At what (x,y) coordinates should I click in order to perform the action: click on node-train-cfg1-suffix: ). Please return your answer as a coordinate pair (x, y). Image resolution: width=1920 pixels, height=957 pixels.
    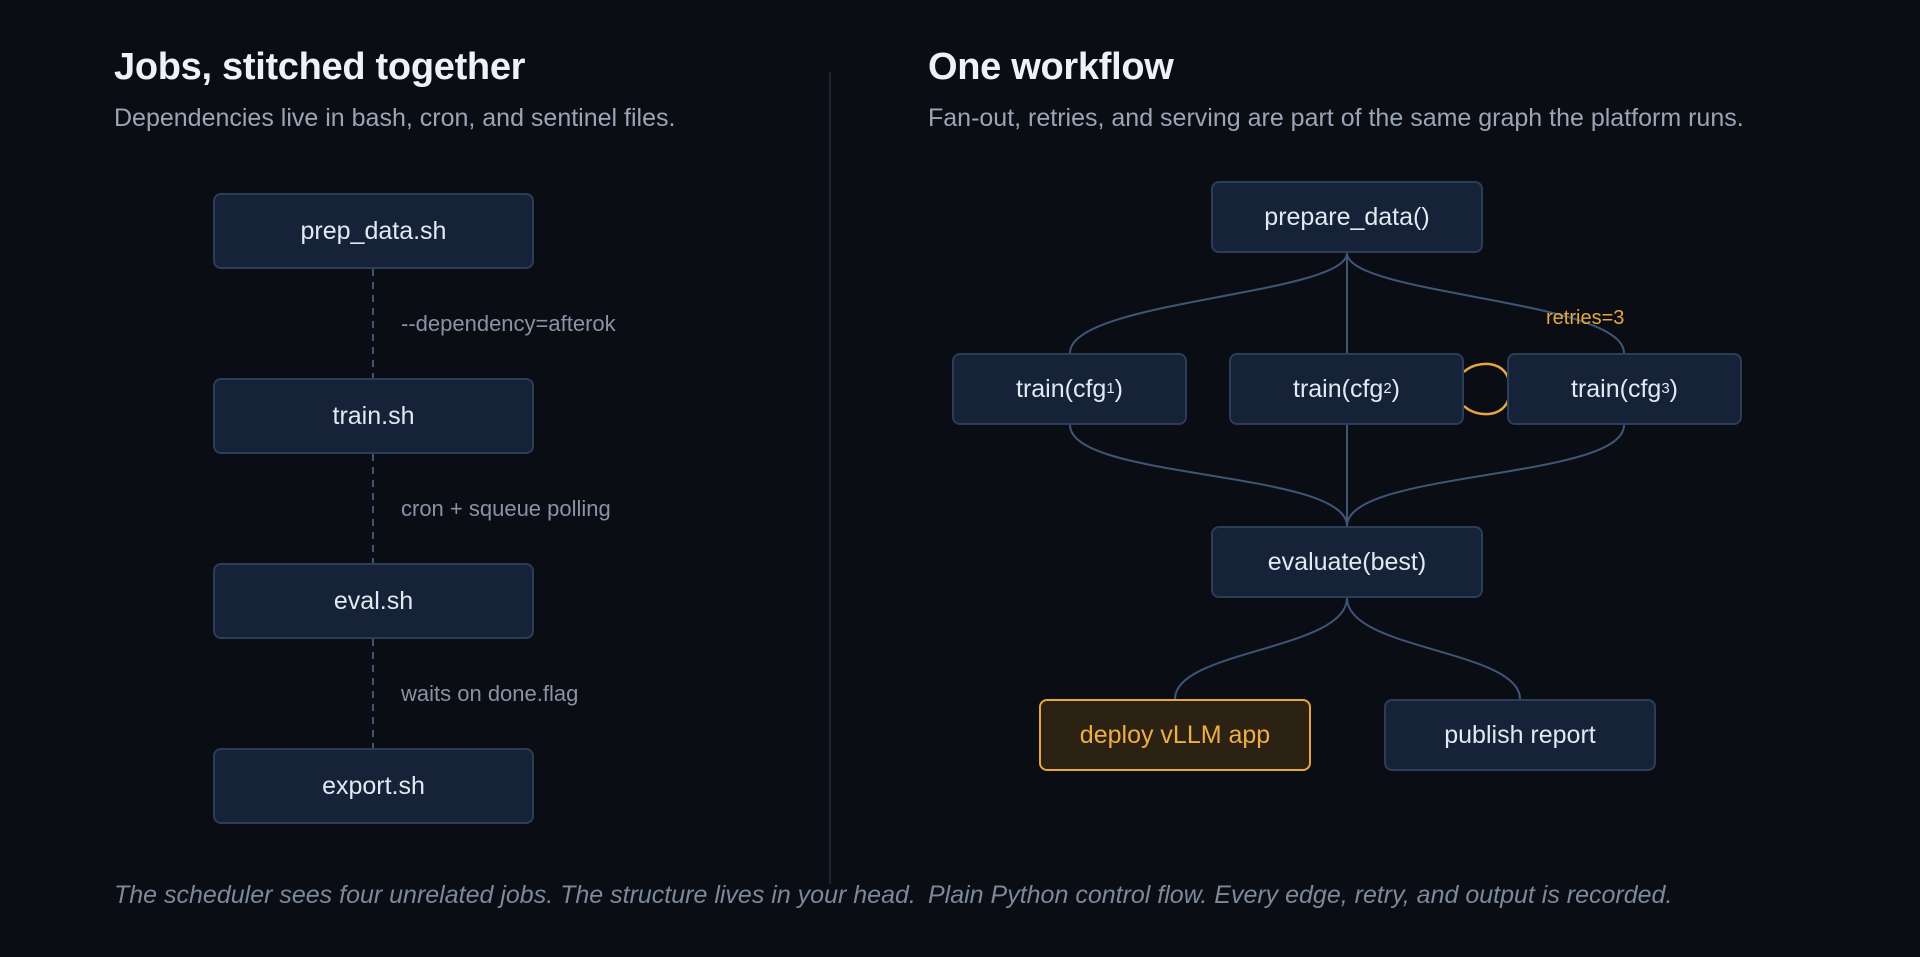
    Looking at the image, I should click on (1118, 388).